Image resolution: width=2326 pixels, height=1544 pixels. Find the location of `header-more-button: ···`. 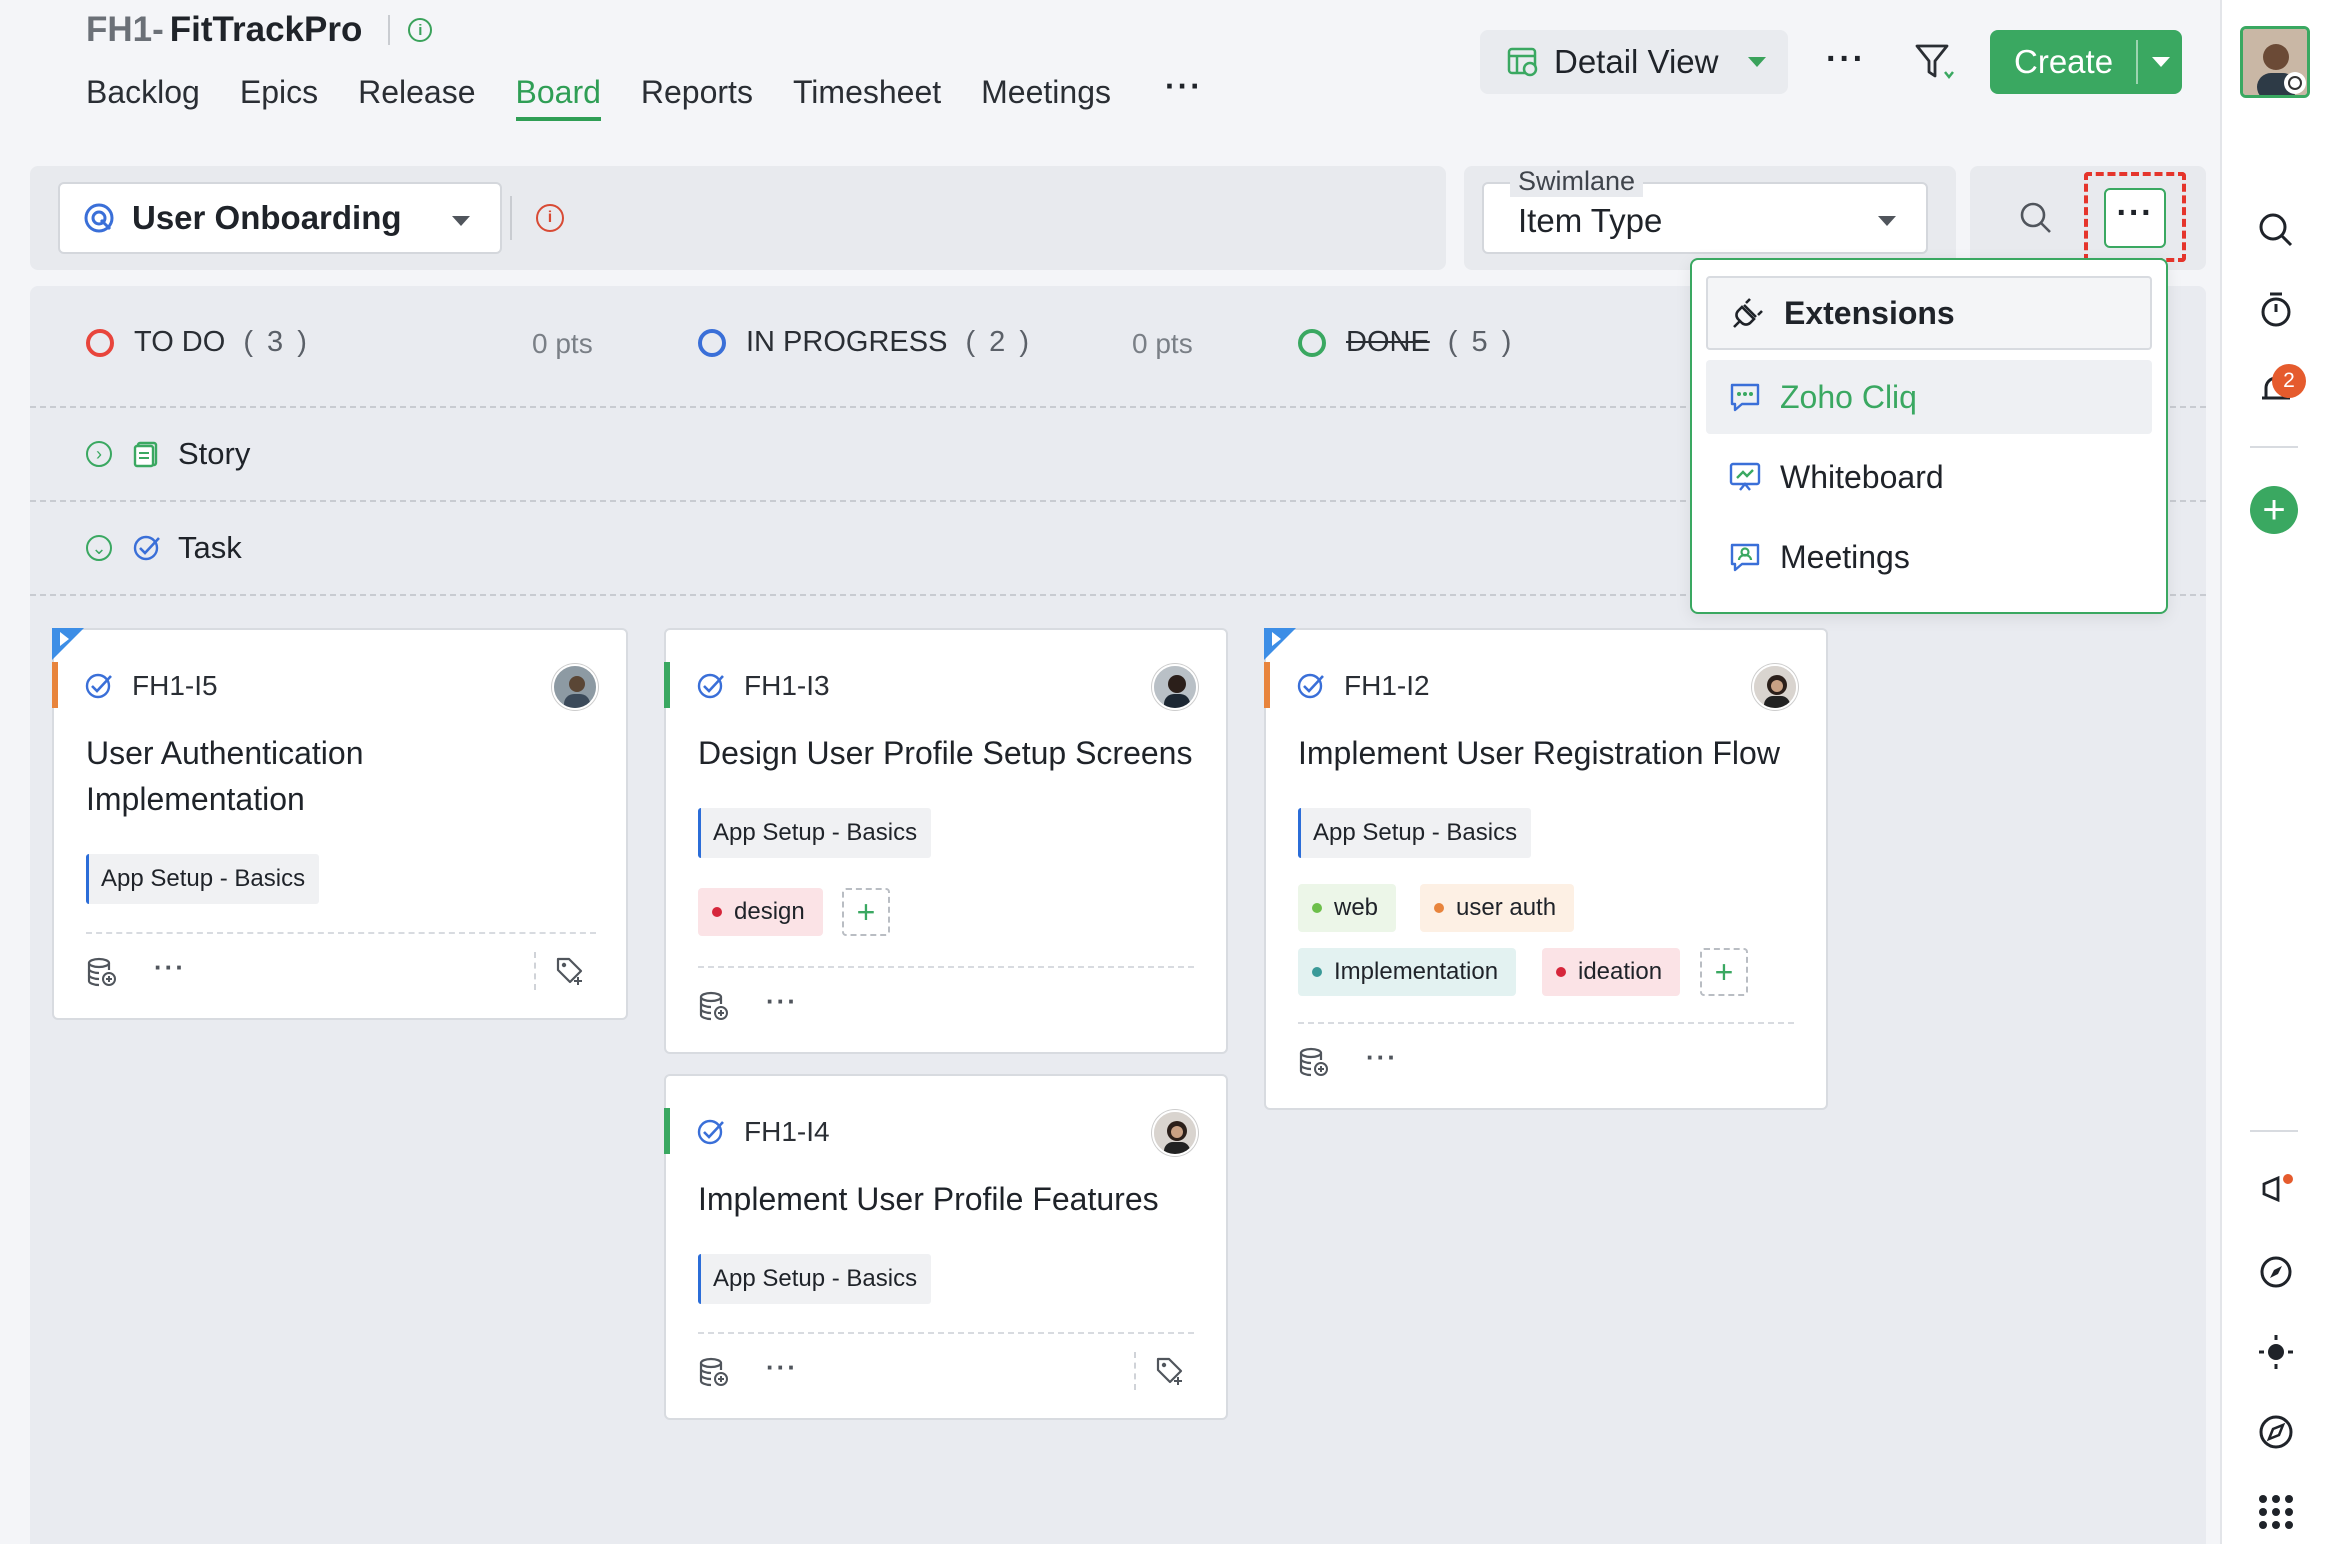

header-more-button: ··· is located at coordinates (1846, 59).